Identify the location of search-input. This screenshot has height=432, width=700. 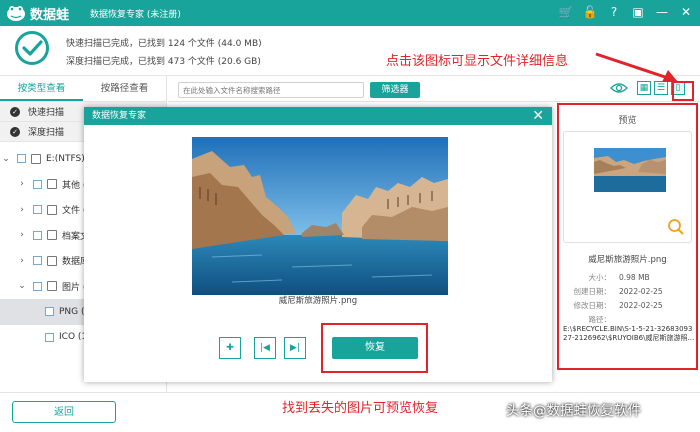
(268, 90).